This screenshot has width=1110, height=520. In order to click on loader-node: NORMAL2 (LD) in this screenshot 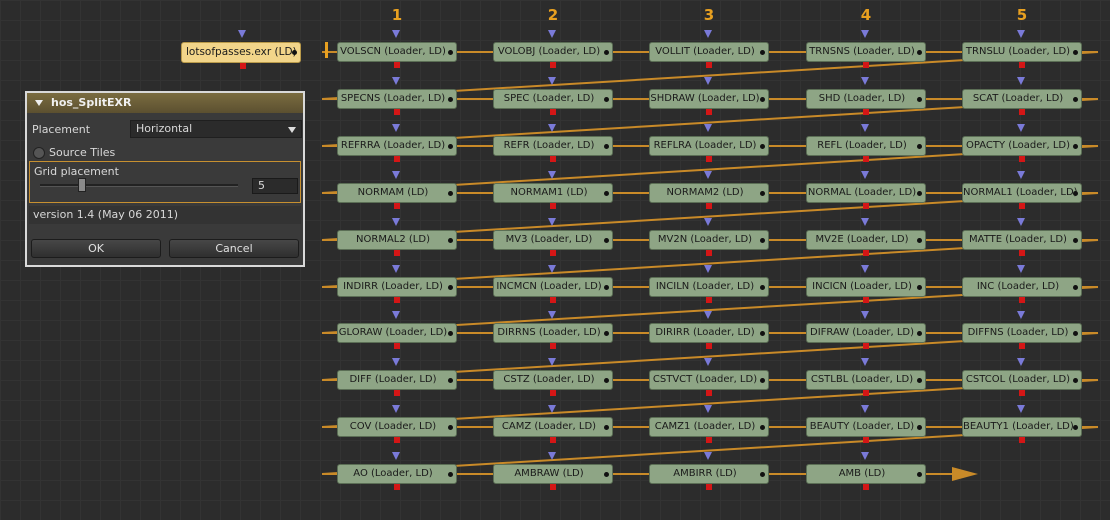, I will do `click(397, 237)`.